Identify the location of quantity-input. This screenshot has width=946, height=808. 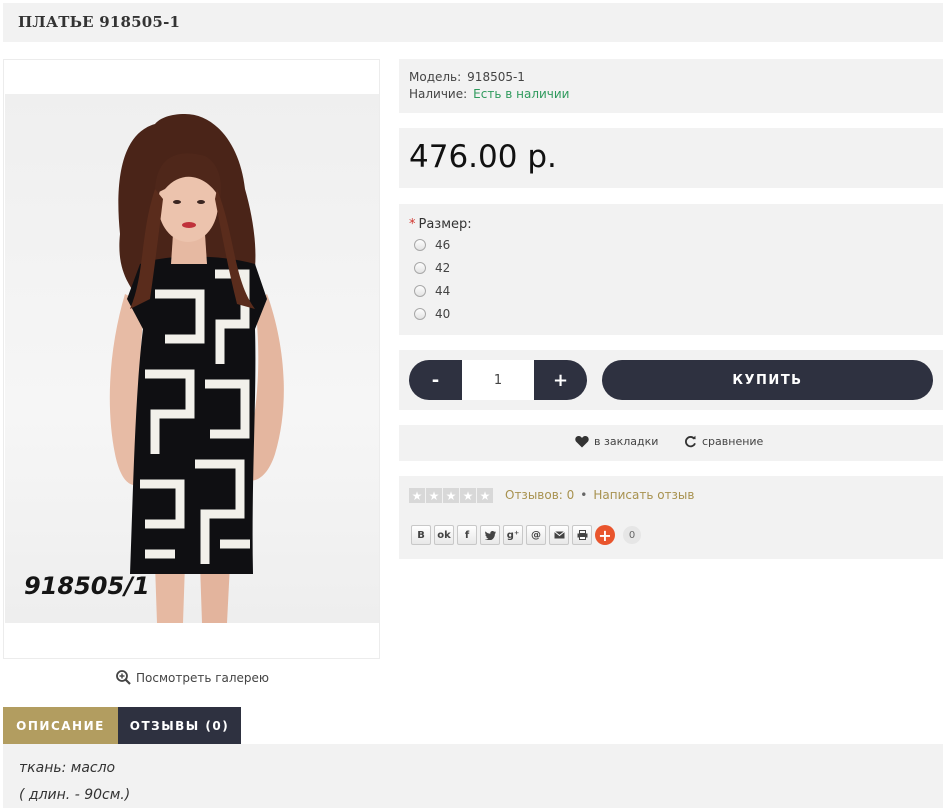
(498, 380).